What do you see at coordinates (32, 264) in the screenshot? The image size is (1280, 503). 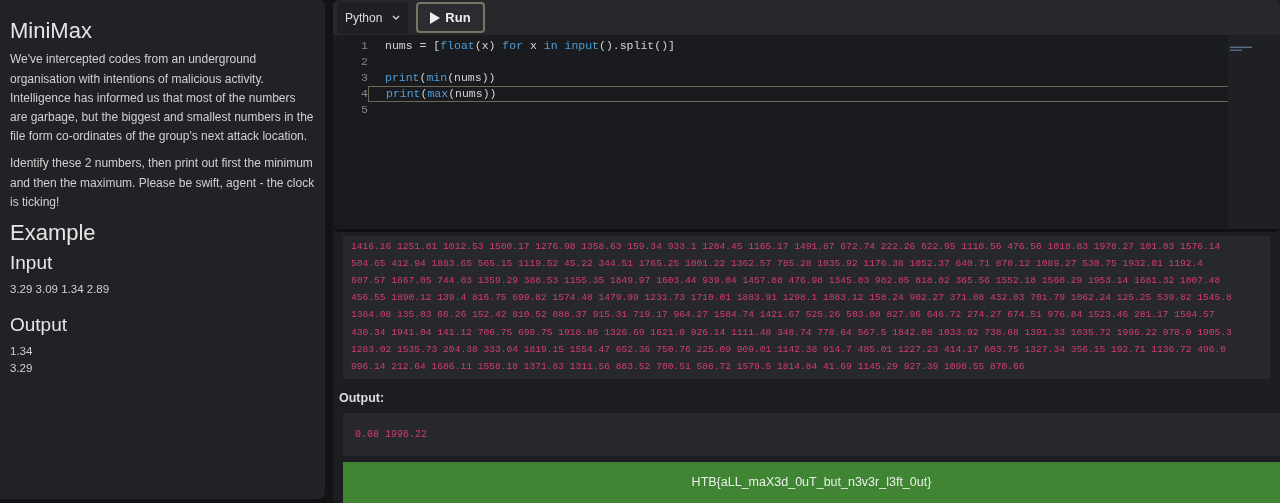 I see `input-heading: Input` at bounding box center [32, 264].